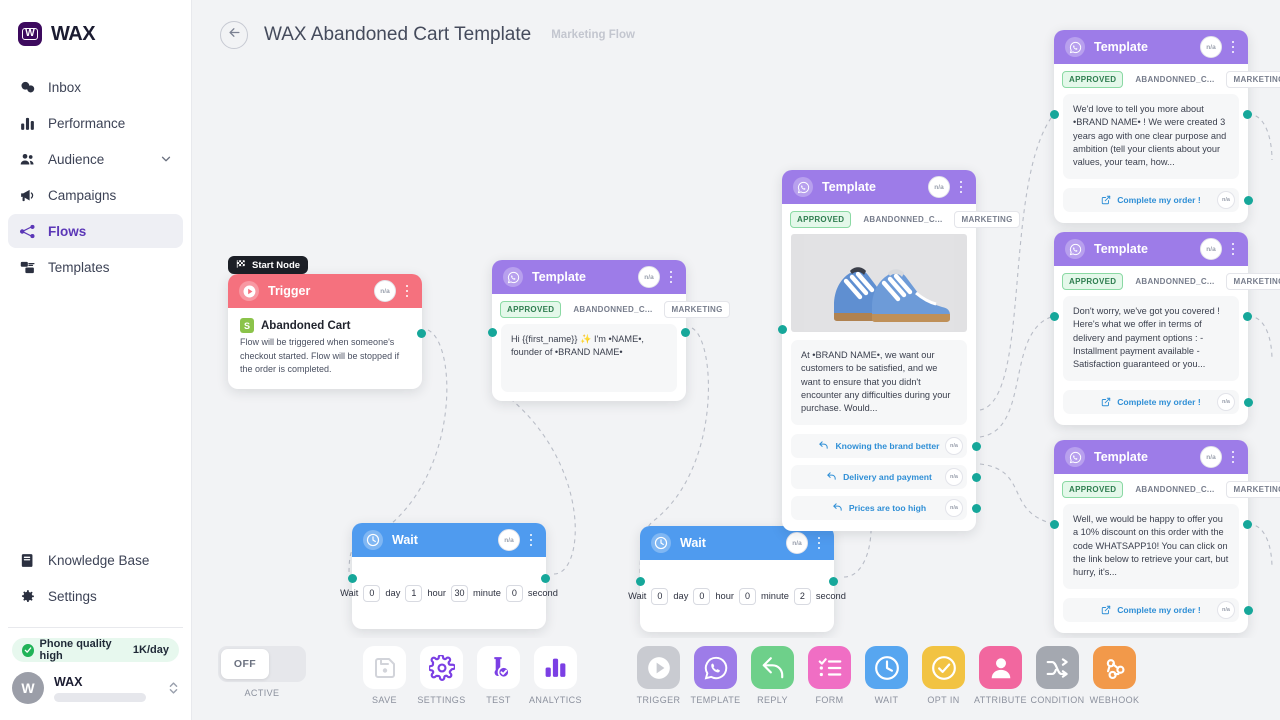  I want to click on node-header: Template n/a, so click(589, 277).